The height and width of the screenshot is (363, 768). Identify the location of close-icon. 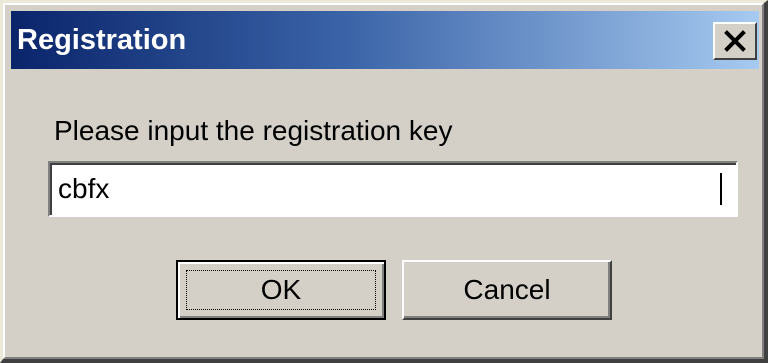
(735, 41).